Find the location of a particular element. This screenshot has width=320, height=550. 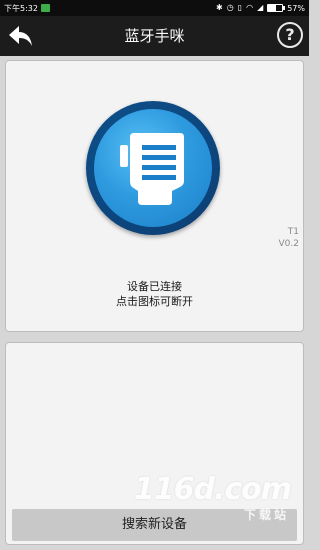

battery-level-fill is located at coordinates (272, 8).